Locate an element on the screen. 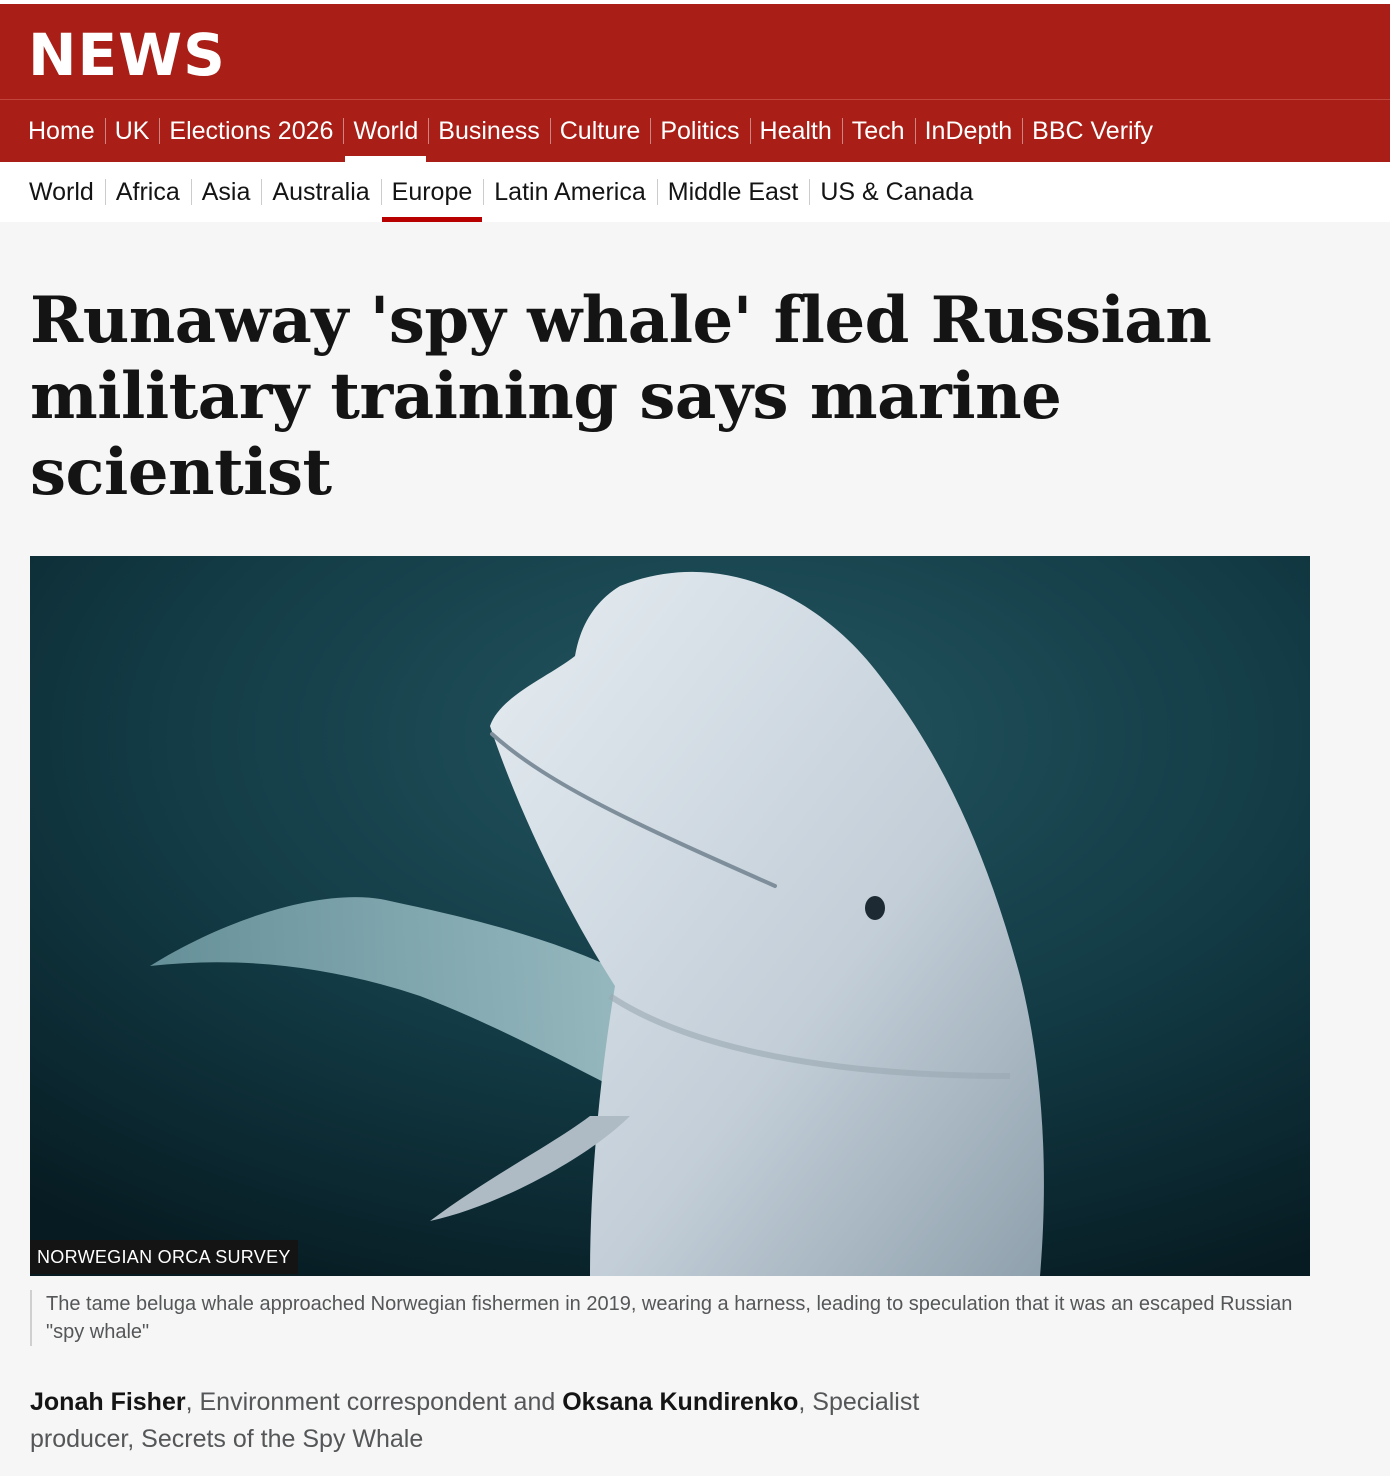 This screenshot has width=1390, height=1476. nav-item-health: Health is located at coordinates (795, 131).